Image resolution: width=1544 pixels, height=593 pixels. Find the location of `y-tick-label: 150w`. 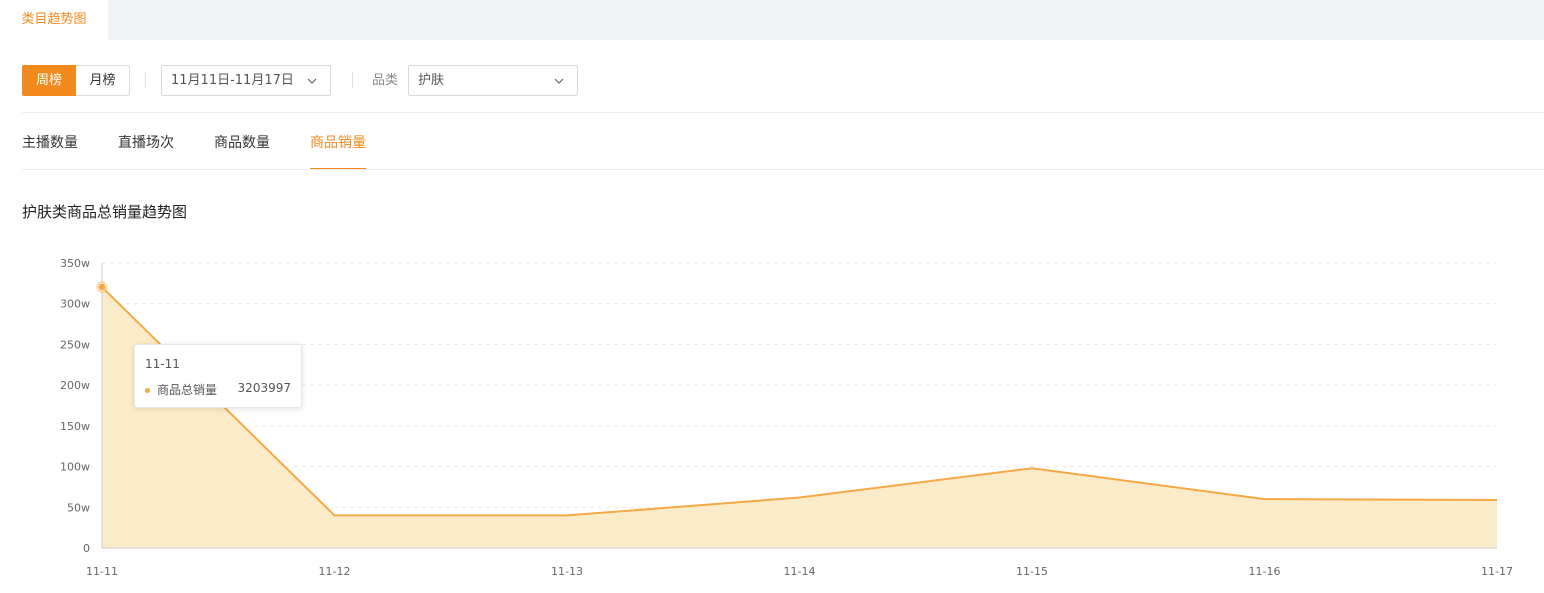

y-tick-label: 150w is located at coordinates (75, 426).